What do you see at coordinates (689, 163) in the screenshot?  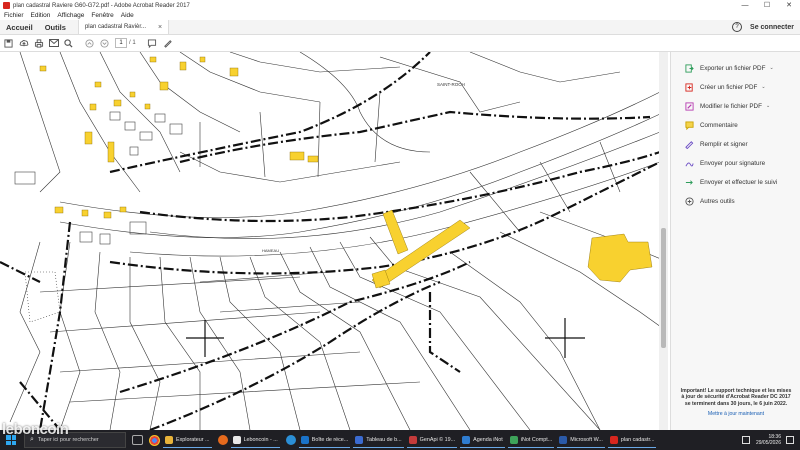 I see `send-signature-icon` at bounding box center [689, 163].